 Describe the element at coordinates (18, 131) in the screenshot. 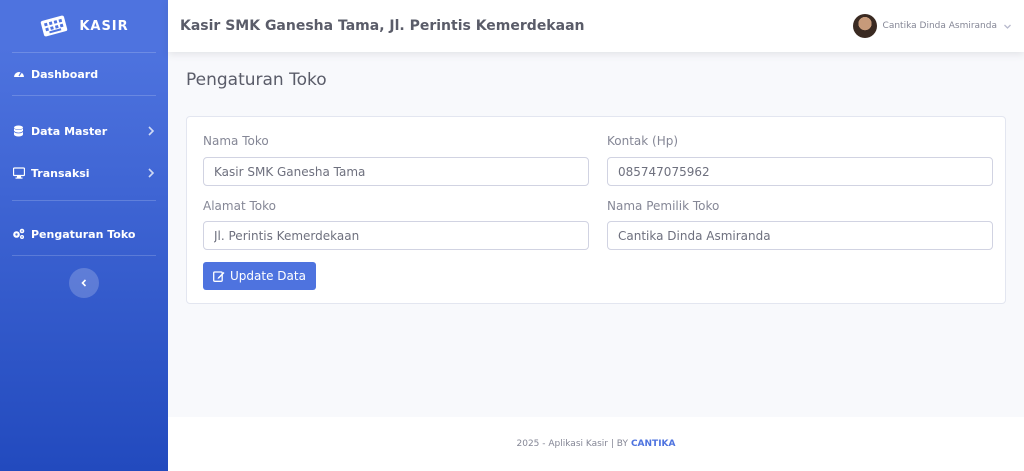

I see `database-icon` at that location.